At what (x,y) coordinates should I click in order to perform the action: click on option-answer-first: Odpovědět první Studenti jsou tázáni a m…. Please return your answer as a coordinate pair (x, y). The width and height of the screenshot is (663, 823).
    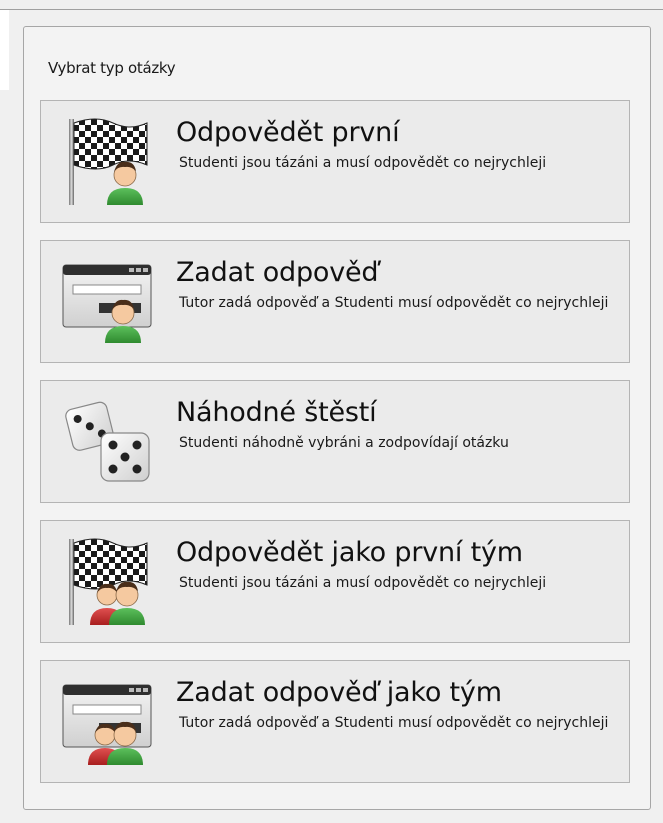
    Looking at the image, I should click on (335, 161).